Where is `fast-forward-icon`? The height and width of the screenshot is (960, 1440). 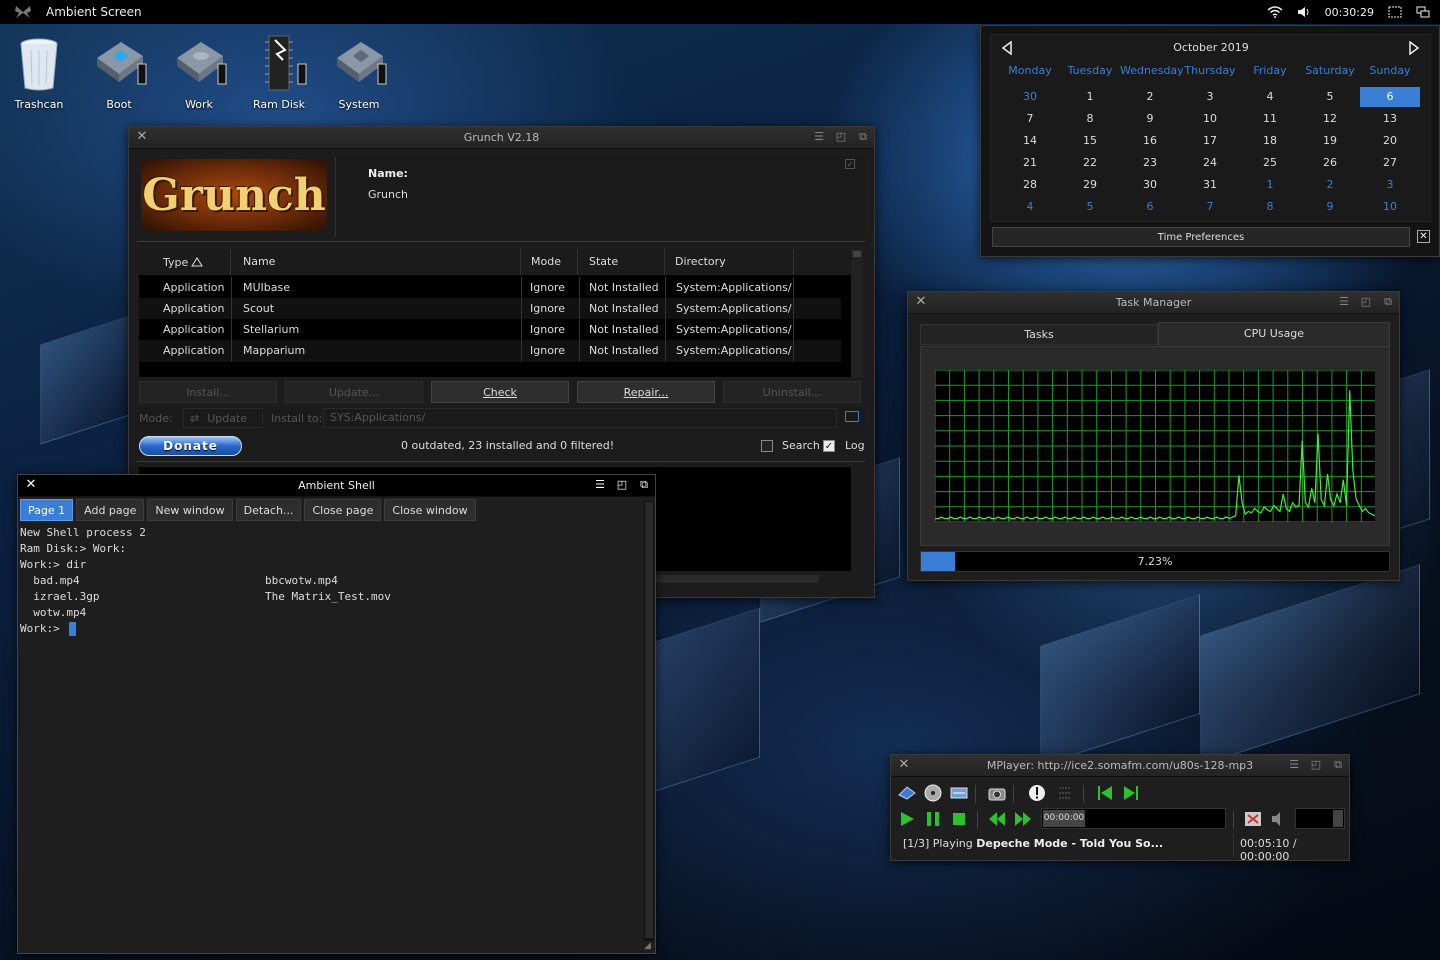 fast-forward-icon is located at coordinates (1023, 819).